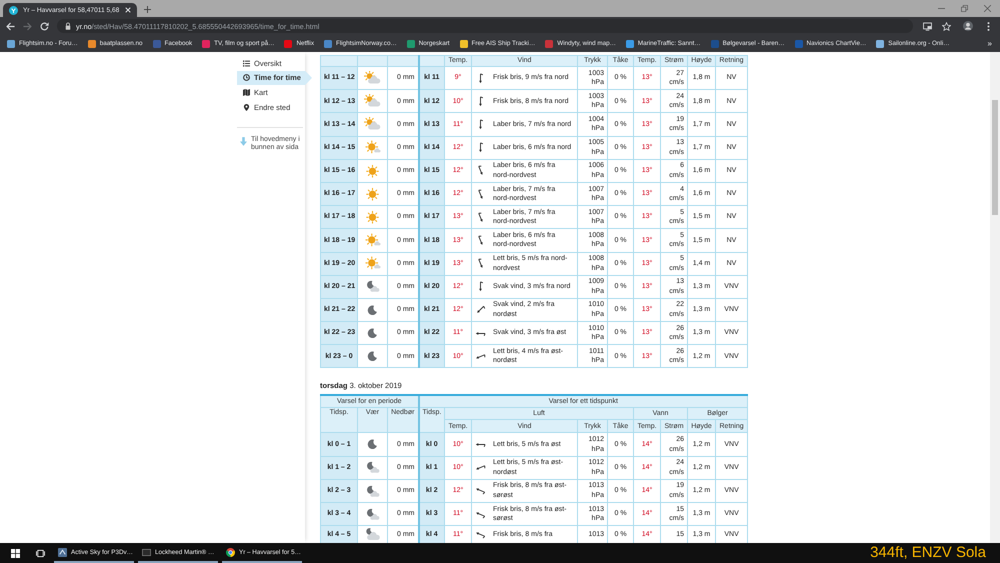 The image size is (1000, 563). I want to click on plus-icon, so click(147, 9).